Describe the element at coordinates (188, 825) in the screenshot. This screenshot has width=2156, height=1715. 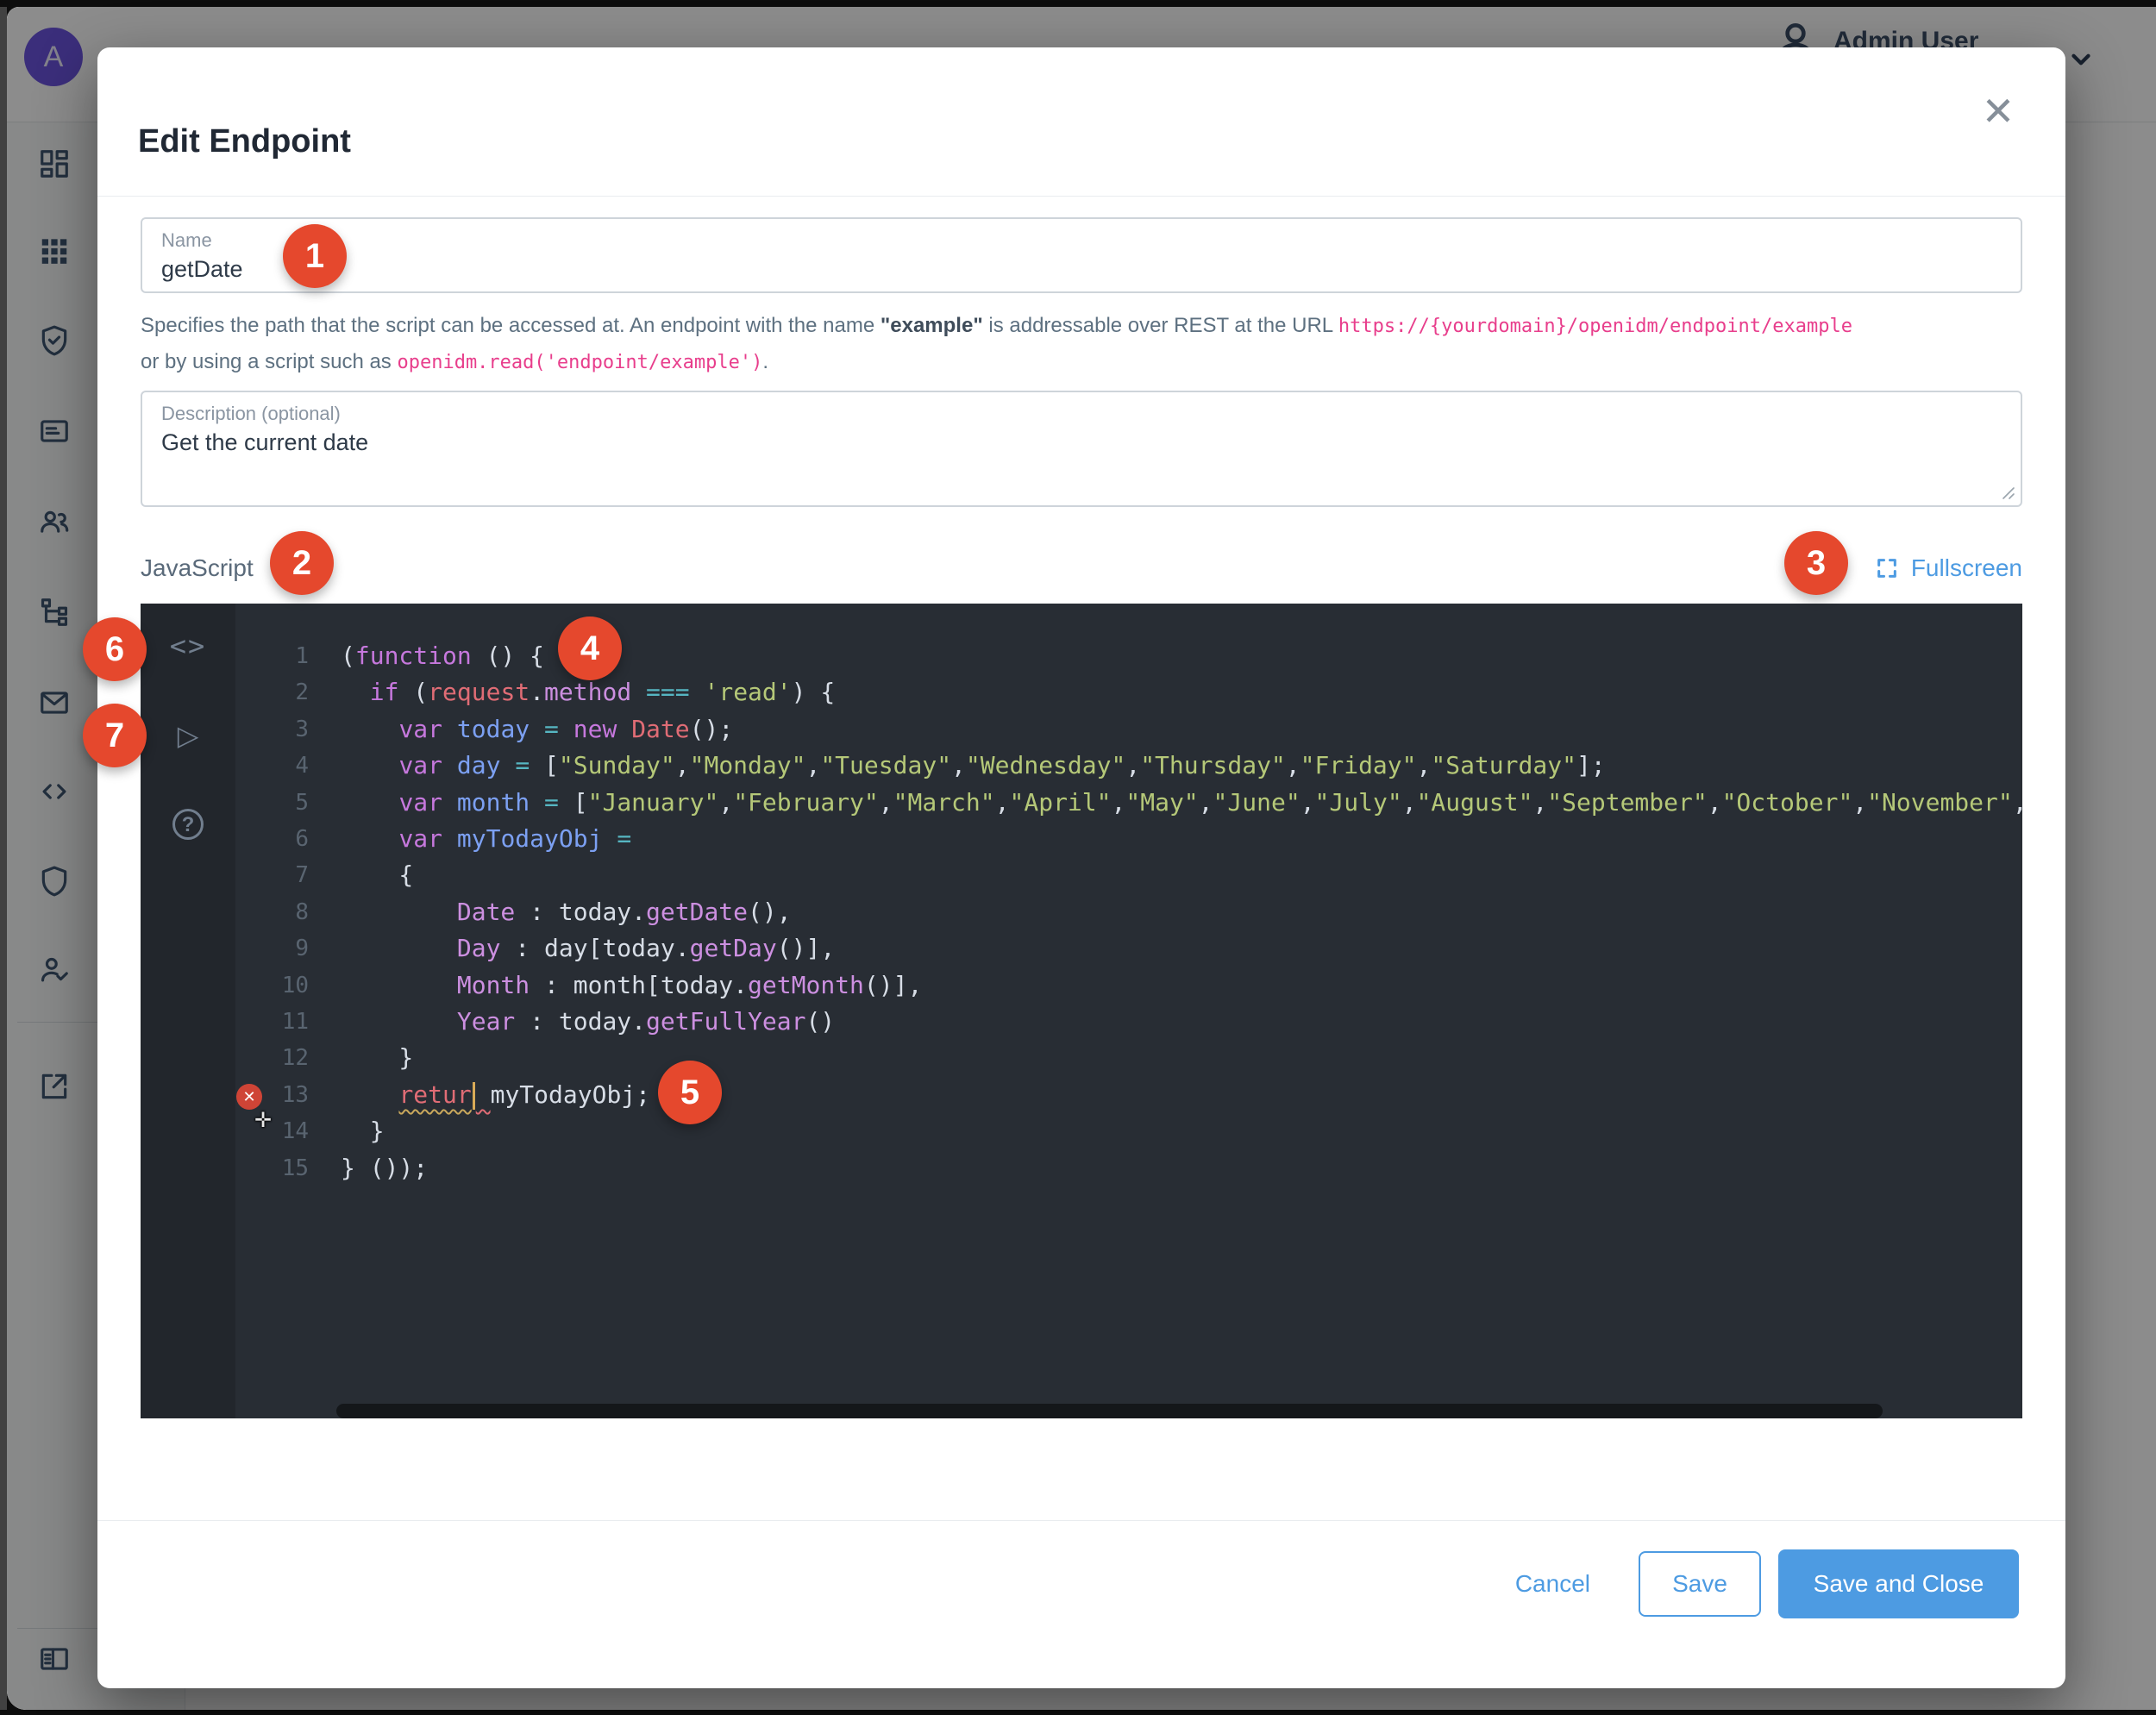
I see `editor-help-icon: ?` at that location.